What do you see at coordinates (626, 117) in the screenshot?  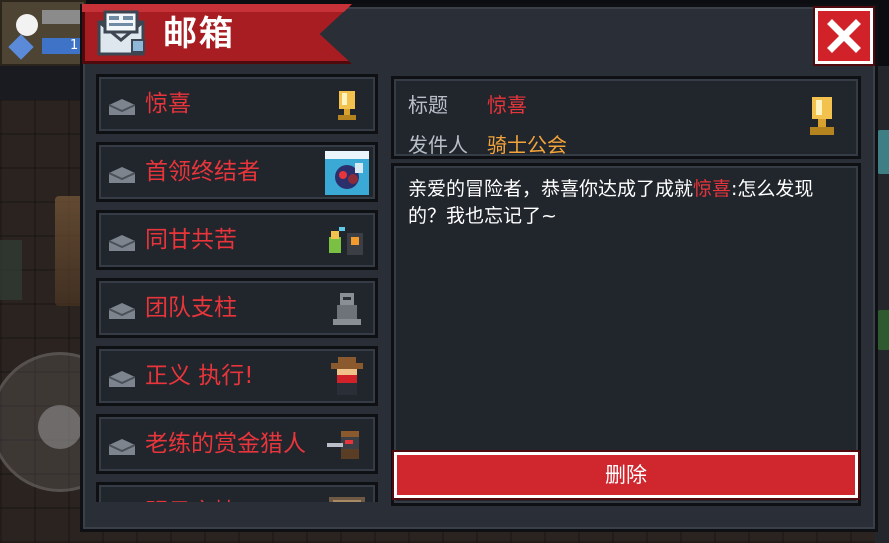 I see `mail-detail-header: 标题 惊喜 发件人 骑士公会` at bounding box center [626, 117].